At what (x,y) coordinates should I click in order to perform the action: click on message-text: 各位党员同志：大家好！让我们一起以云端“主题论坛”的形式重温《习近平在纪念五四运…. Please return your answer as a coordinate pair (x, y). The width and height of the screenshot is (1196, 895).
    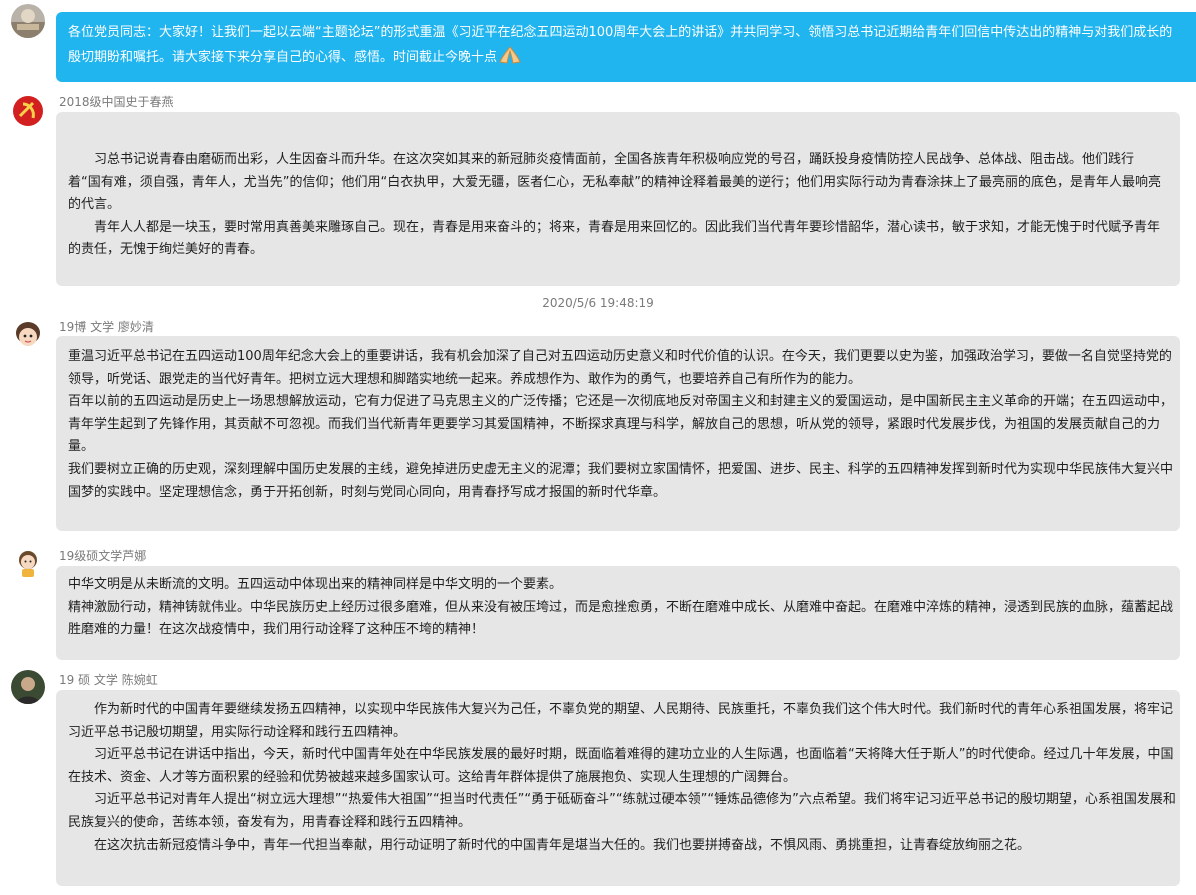
    Looking at the image, I should click on (620, 45).